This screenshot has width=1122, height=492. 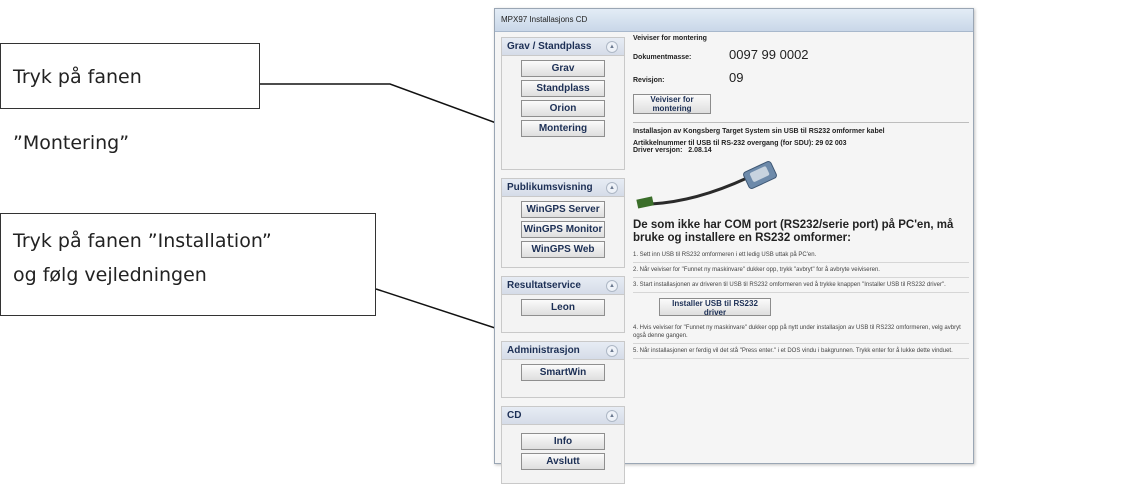 What do you see at coordinates (563, 249) in the screenshot?
I see `wingps-web-button: WinGPS Web` at bounding box center [563, 249].